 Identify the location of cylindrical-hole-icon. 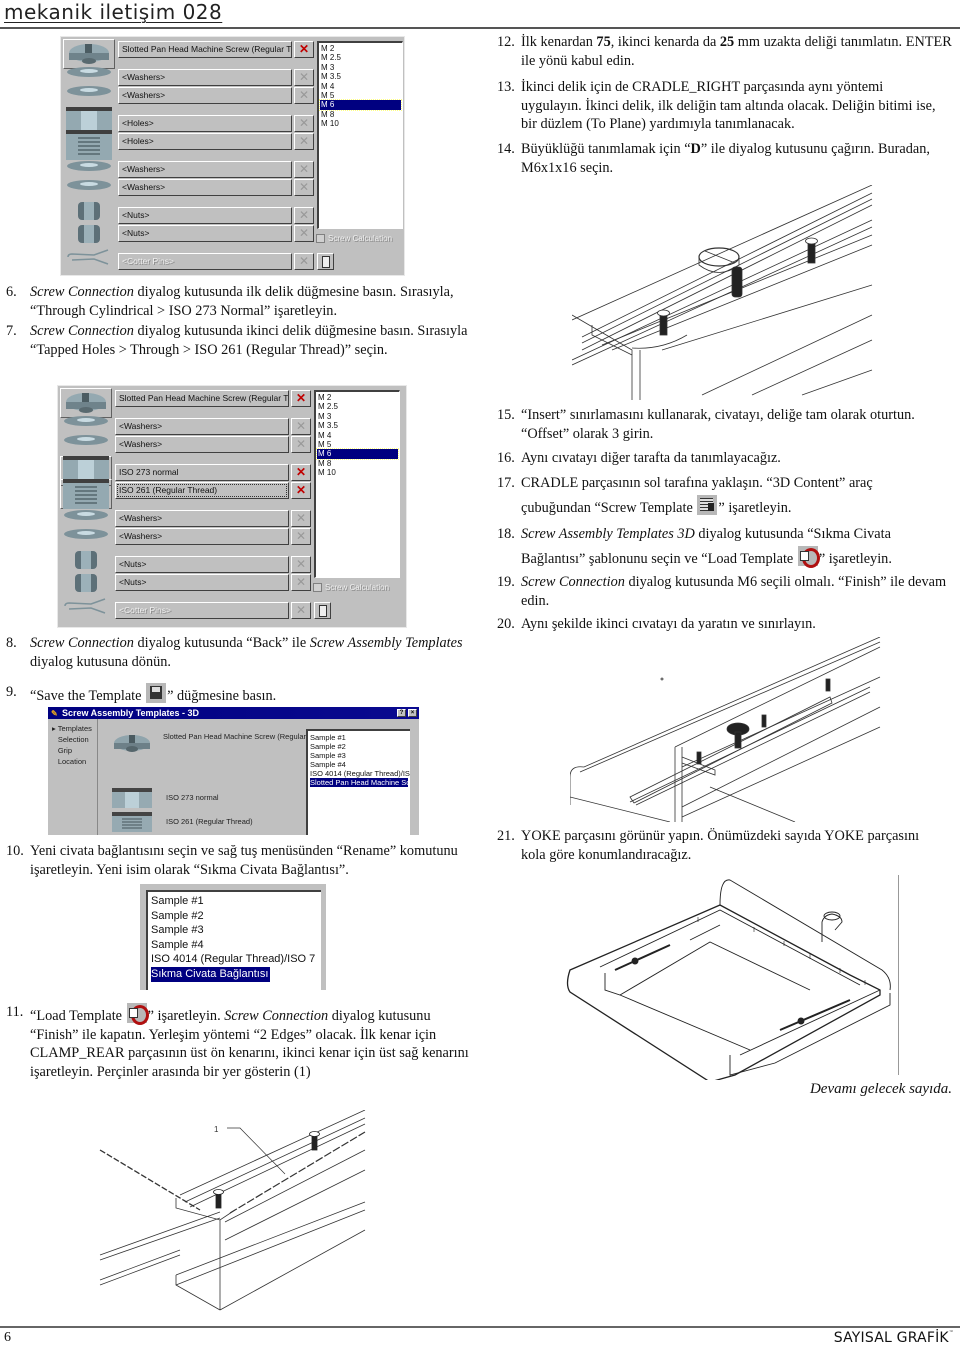
(132, 798).